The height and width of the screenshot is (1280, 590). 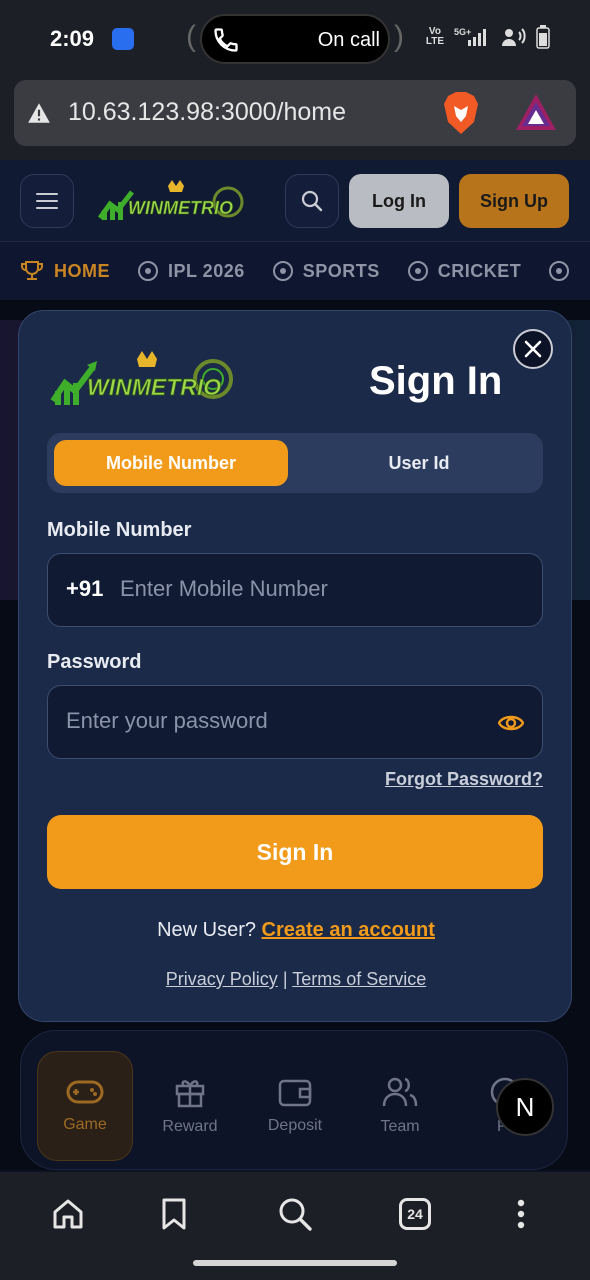 I want to click on trophy-icon, so click(x=32, y=270).